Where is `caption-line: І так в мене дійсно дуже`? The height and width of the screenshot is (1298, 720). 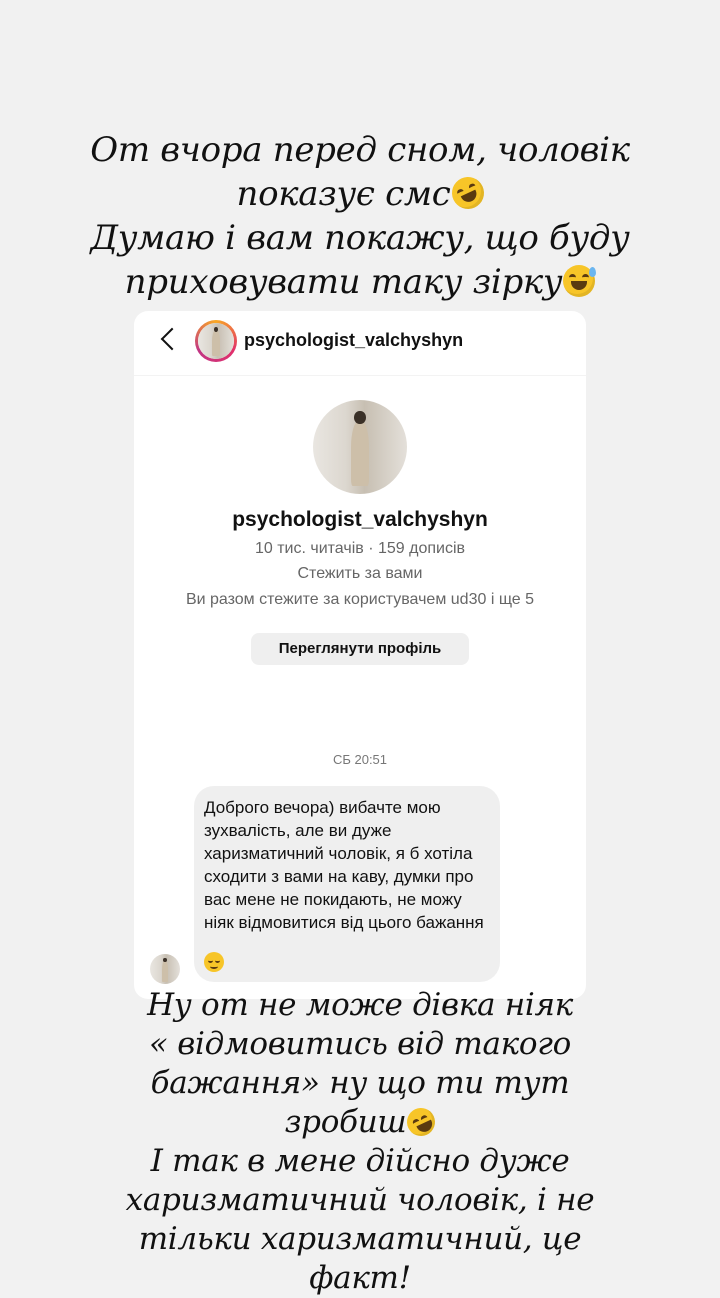
caption-line: І так в мене дійсно дуже is located at coordinates (360, 1161).